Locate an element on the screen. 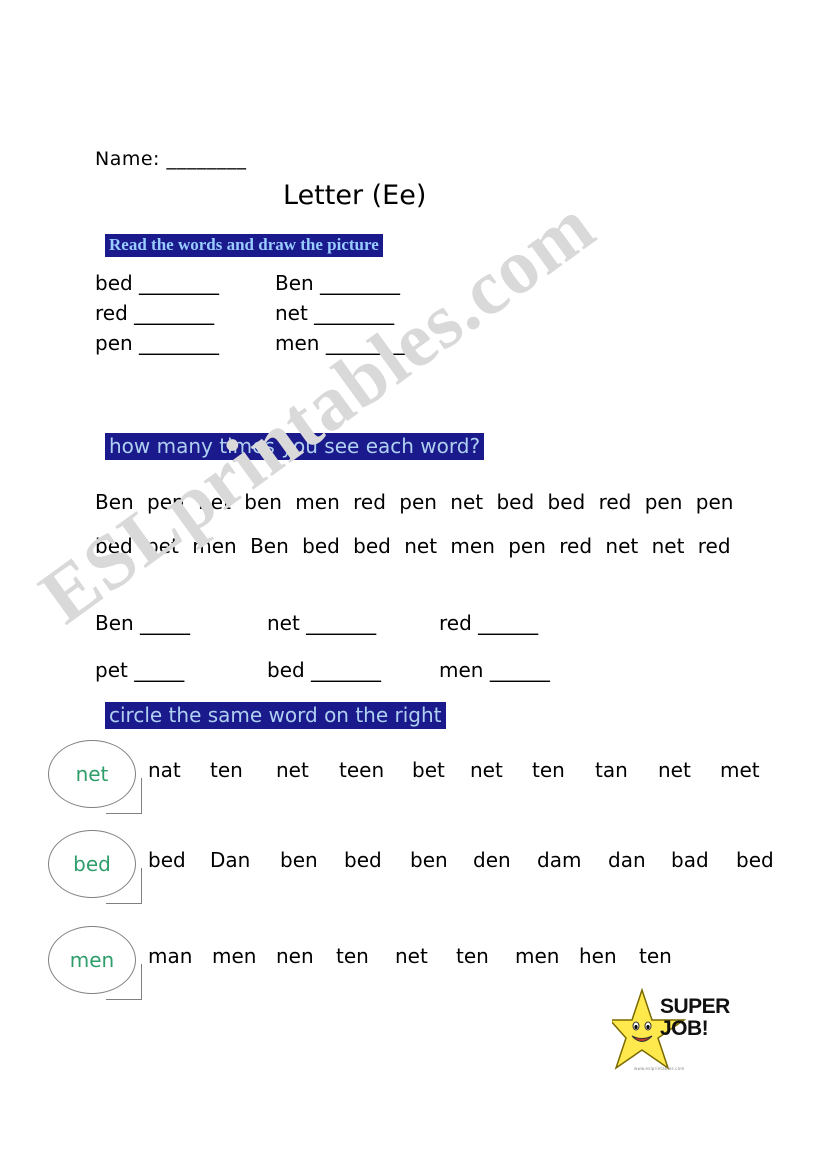  tally-blank: bed _______ is located at coordinates (324, 670).